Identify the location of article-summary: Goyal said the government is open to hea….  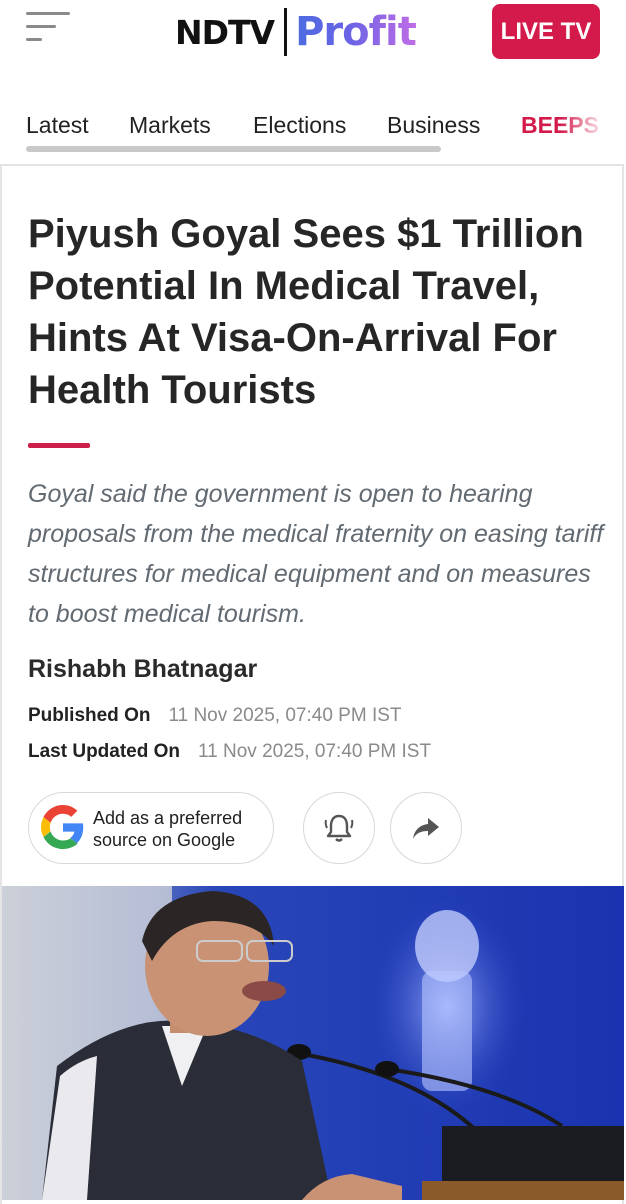
(316, 554).